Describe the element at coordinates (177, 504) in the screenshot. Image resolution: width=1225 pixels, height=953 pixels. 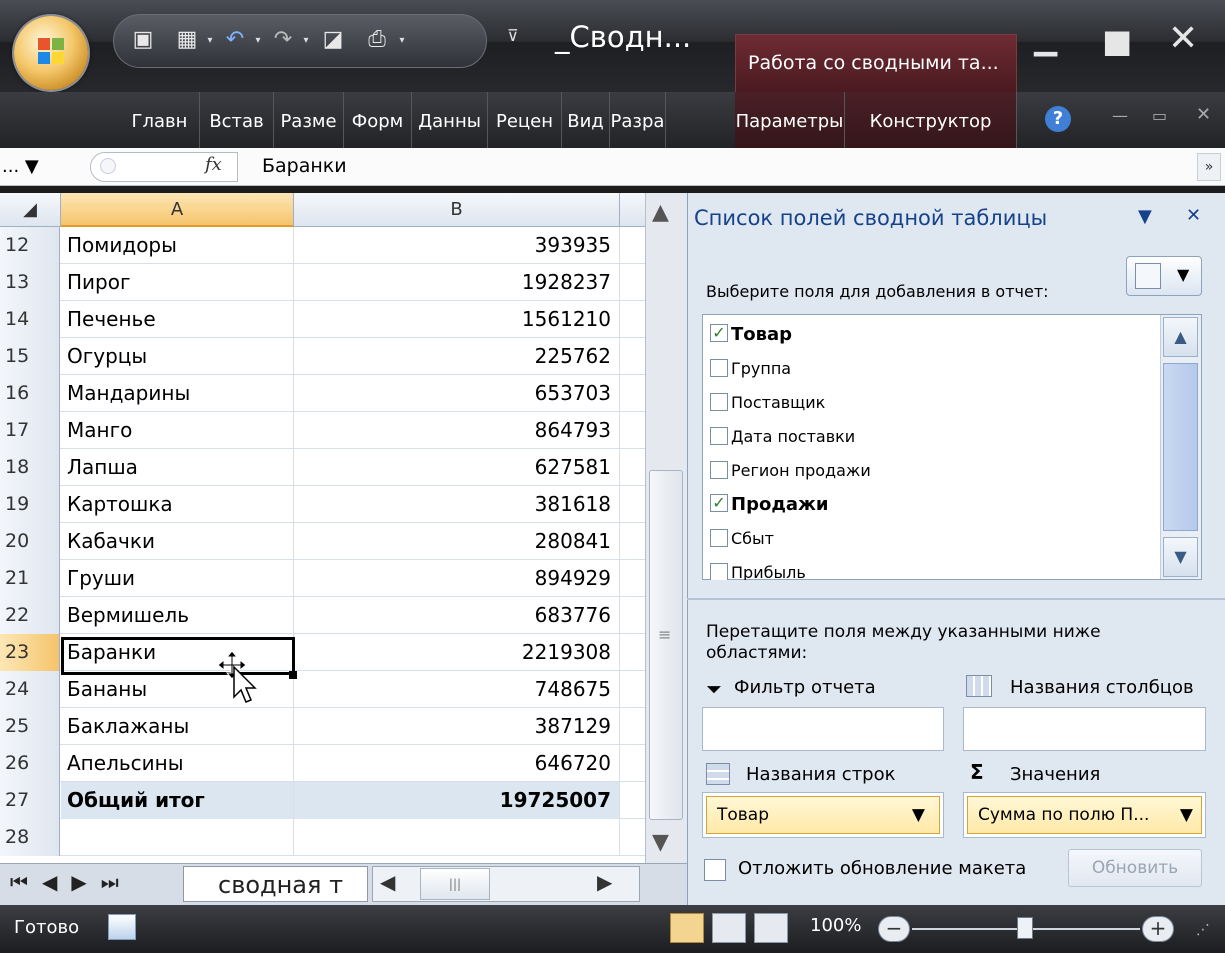
I see `cell-product: Картошка` at that location.